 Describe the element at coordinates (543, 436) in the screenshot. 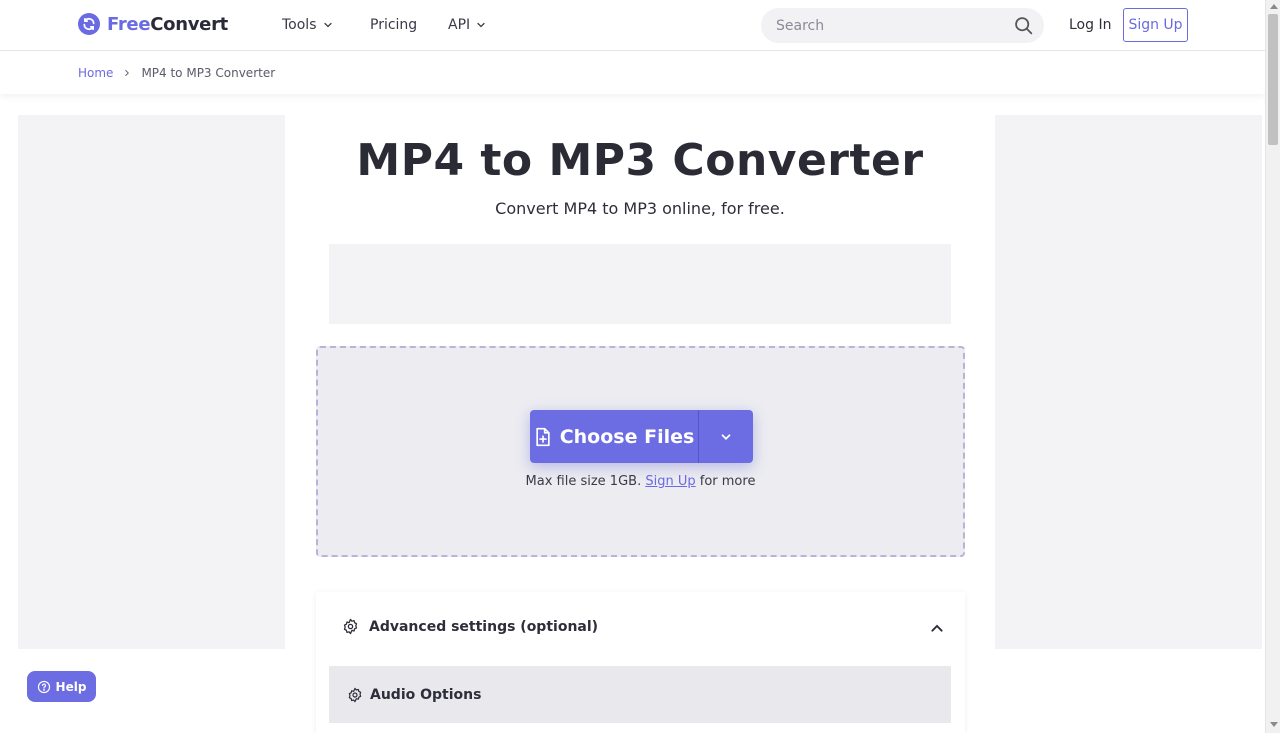

I see `file-add-icon` at that location.